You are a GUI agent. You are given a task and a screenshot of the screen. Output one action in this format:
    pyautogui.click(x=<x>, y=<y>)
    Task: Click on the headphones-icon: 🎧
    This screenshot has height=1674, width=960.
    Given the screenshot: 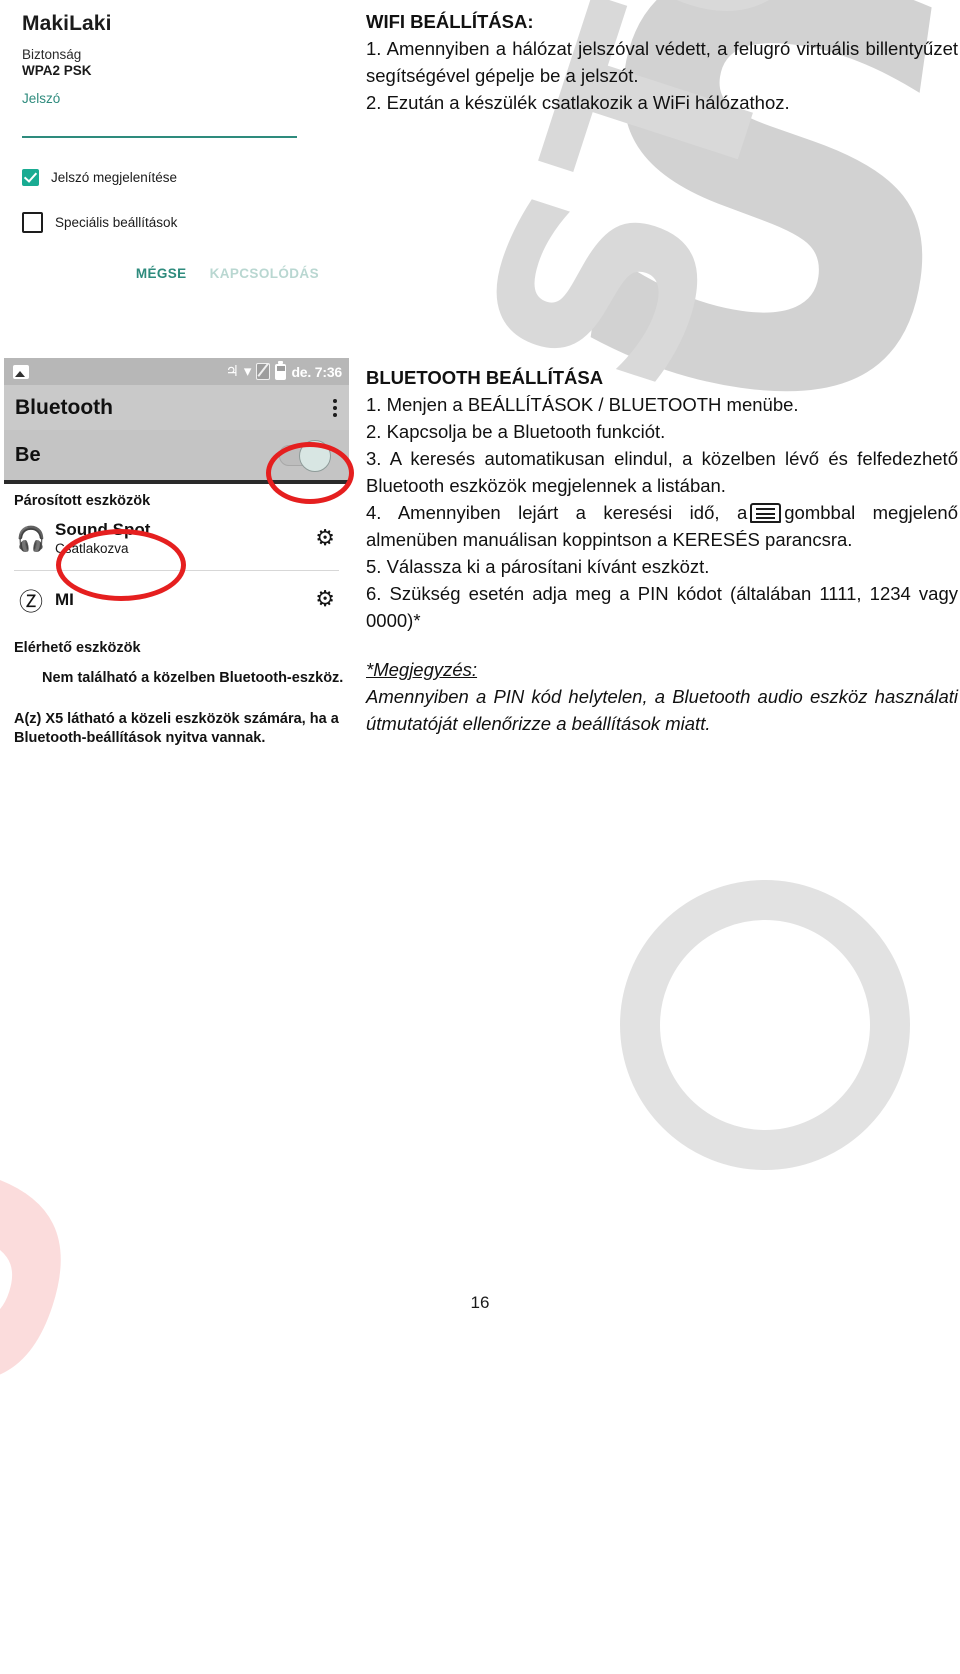 What is the action you would take?
    pyautogui.click(x=31, y=538)
    